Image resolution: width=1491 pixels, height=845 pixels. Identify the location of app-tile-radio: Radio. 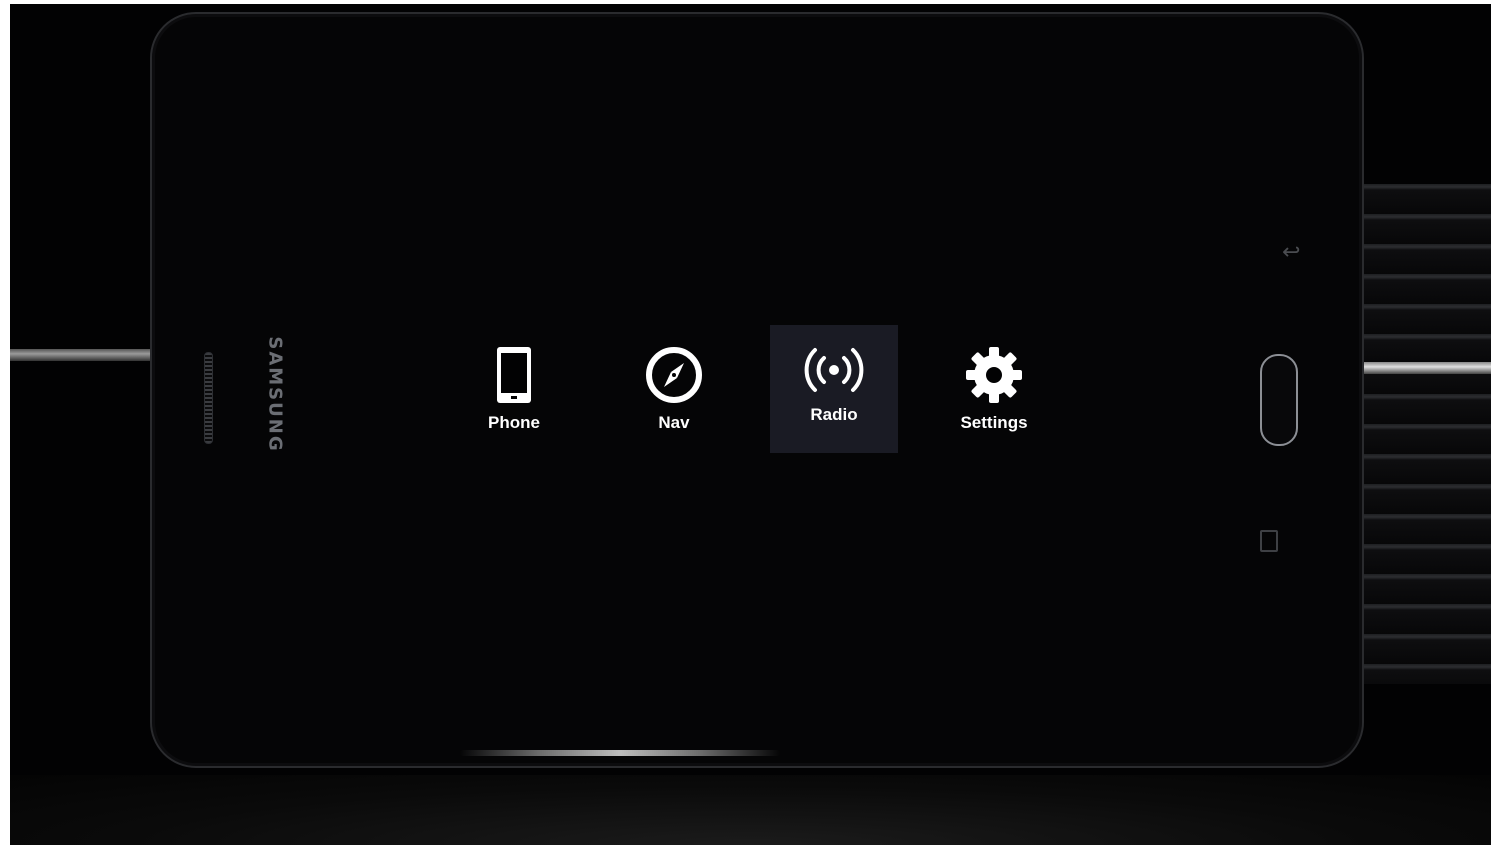
(834, 389).